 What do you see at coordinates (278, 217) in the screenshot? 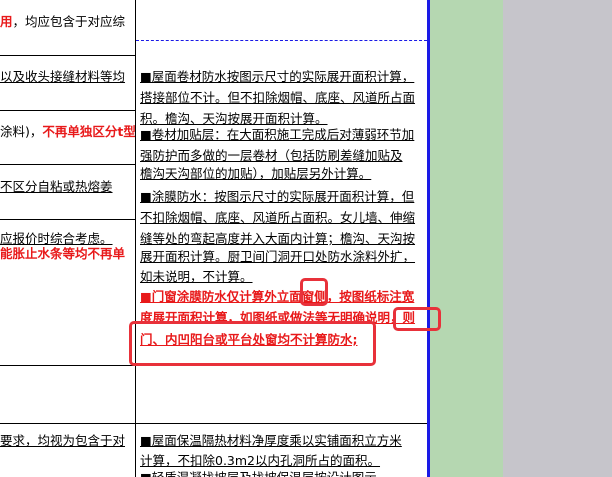
I see `coat-line-2: 不扣除烟帽、底座、风道所占面积。女儿墙、伸缩` at bounding box center [278, 217].